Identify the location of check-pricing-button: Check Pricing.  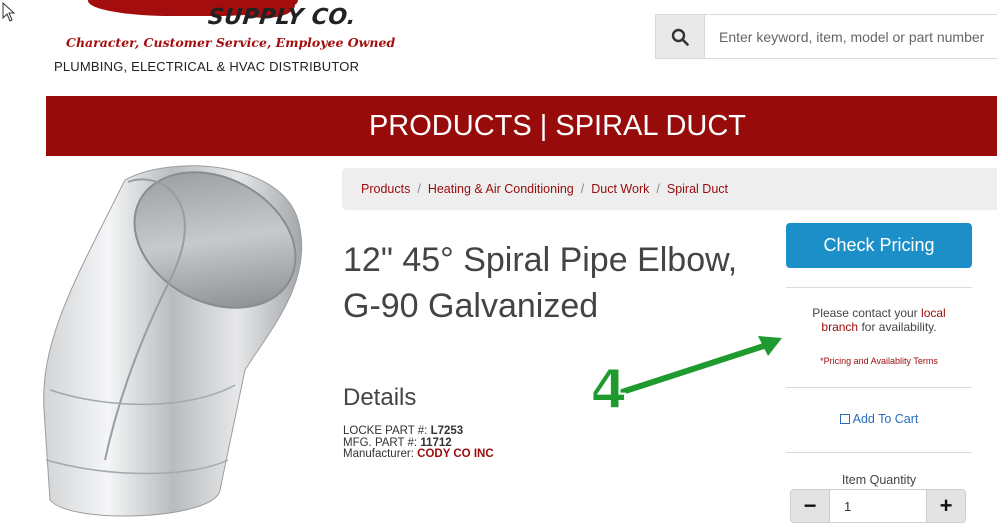
(879, 245).